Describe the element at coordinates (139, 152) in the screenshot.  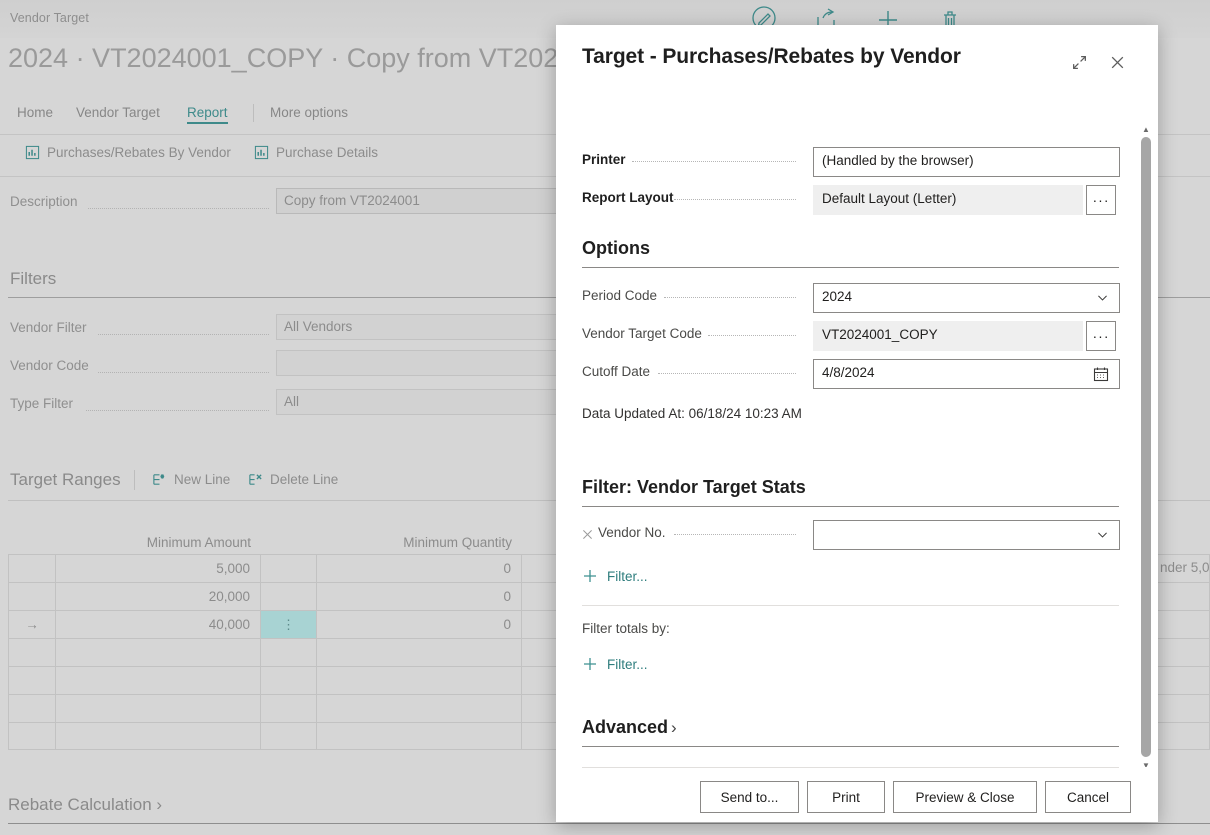
I see `ribbon-item-label: Purchases/Rebates By Vendor` at that location.